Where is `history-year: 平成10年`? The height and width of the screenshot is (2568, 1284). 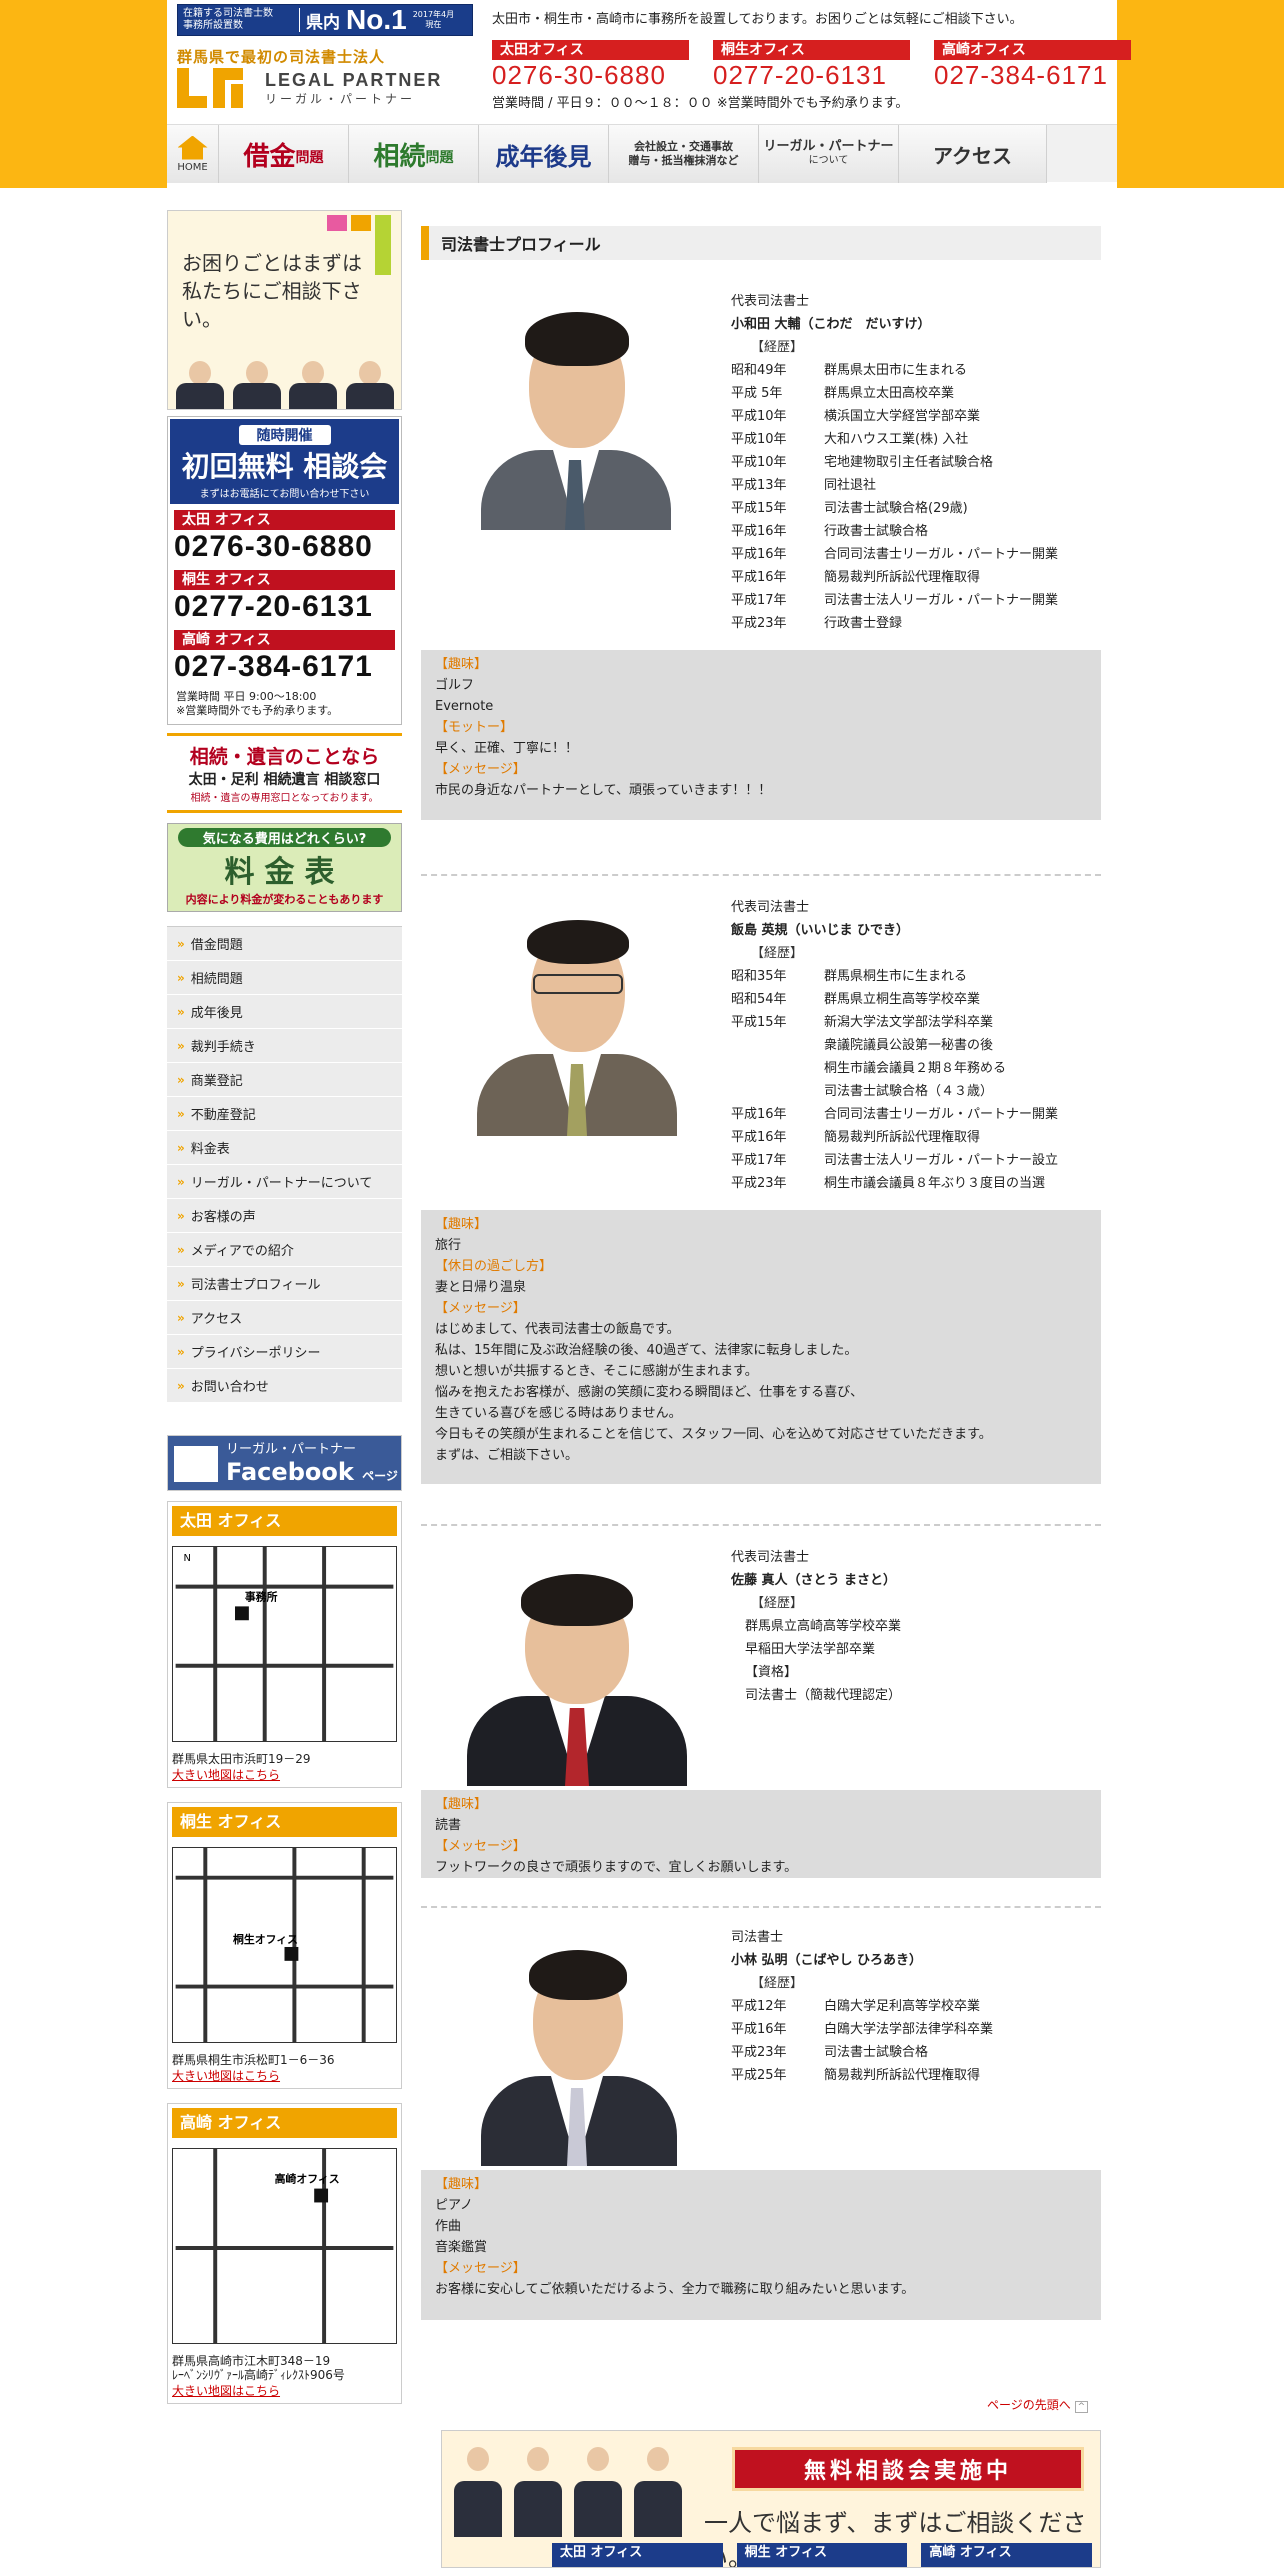
history-year: 平成10年 is located at coordinates (759, 462).